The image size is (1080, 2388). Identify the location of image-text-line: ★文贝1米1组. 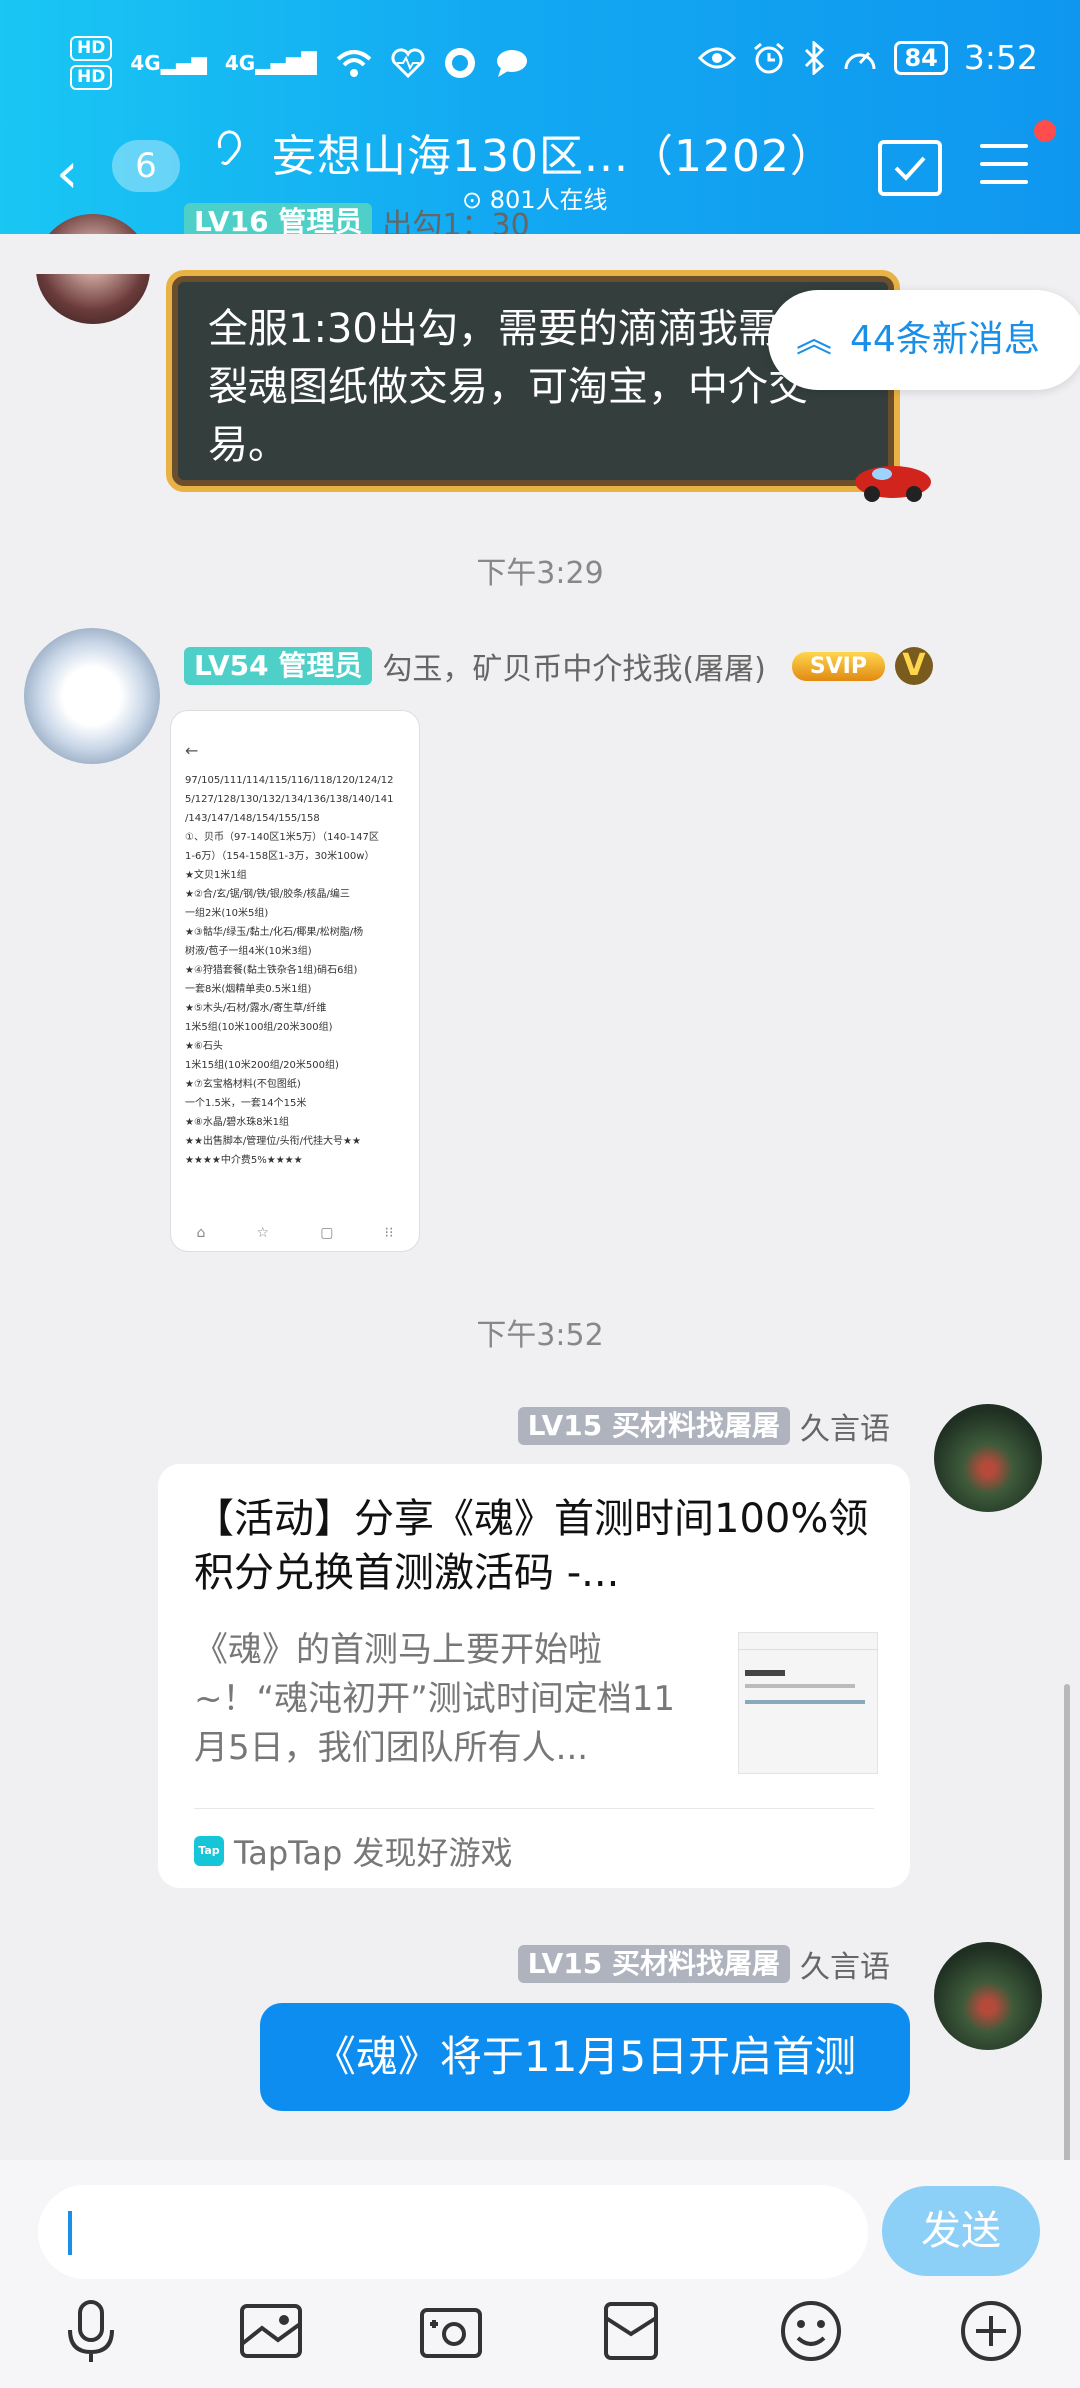
(216, 875).